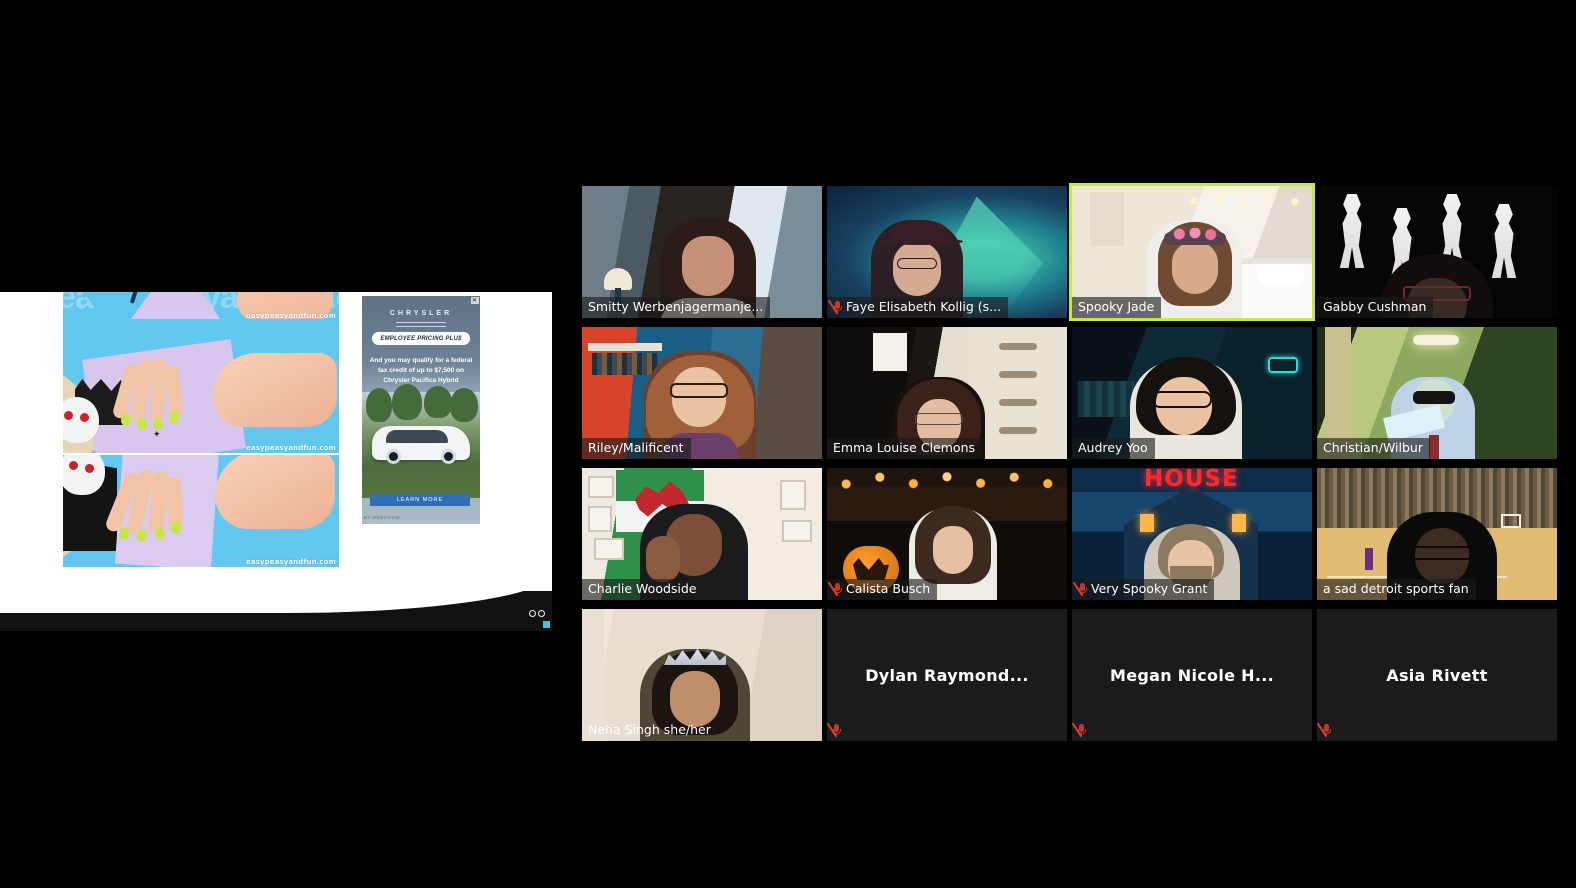 The image size is (1576, 888). Describe the element at coordinates (1143, 589) in the screenshot. I see `participant-namebar: Very Spooky Grant` at that location.